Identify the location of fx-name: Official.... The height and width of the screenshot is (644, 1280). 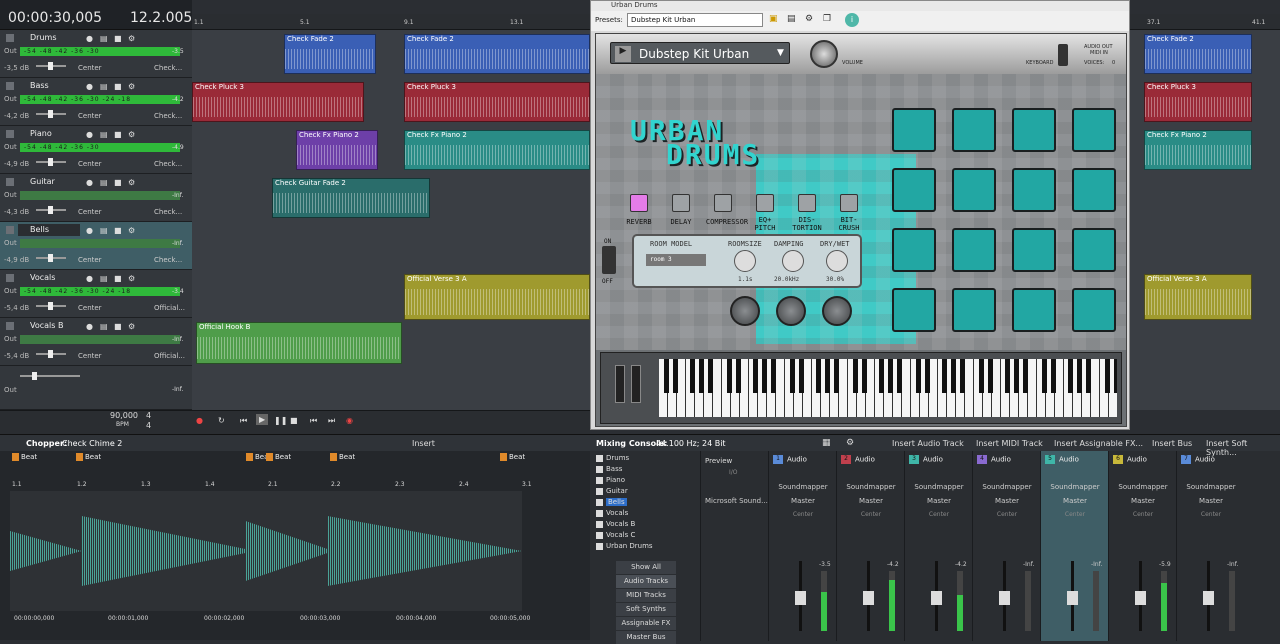
(169, 308).